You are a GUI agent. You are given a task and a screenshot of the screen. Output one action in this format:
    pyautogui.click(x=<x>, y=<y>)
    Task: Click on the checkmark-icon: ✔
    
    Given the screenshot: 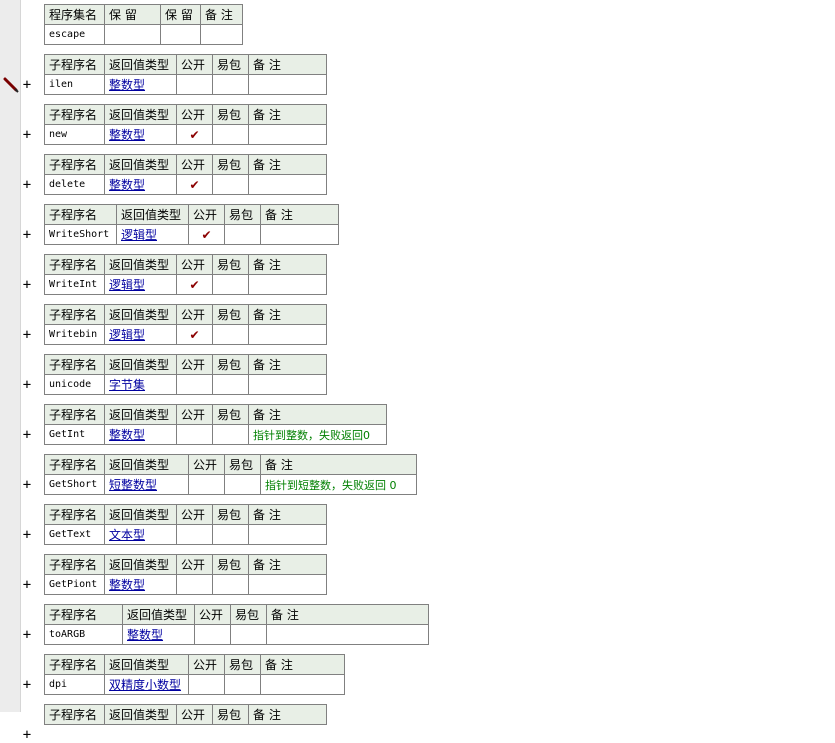 What is the action you would take?
    pyautogui.click(x=194, y=134)
    